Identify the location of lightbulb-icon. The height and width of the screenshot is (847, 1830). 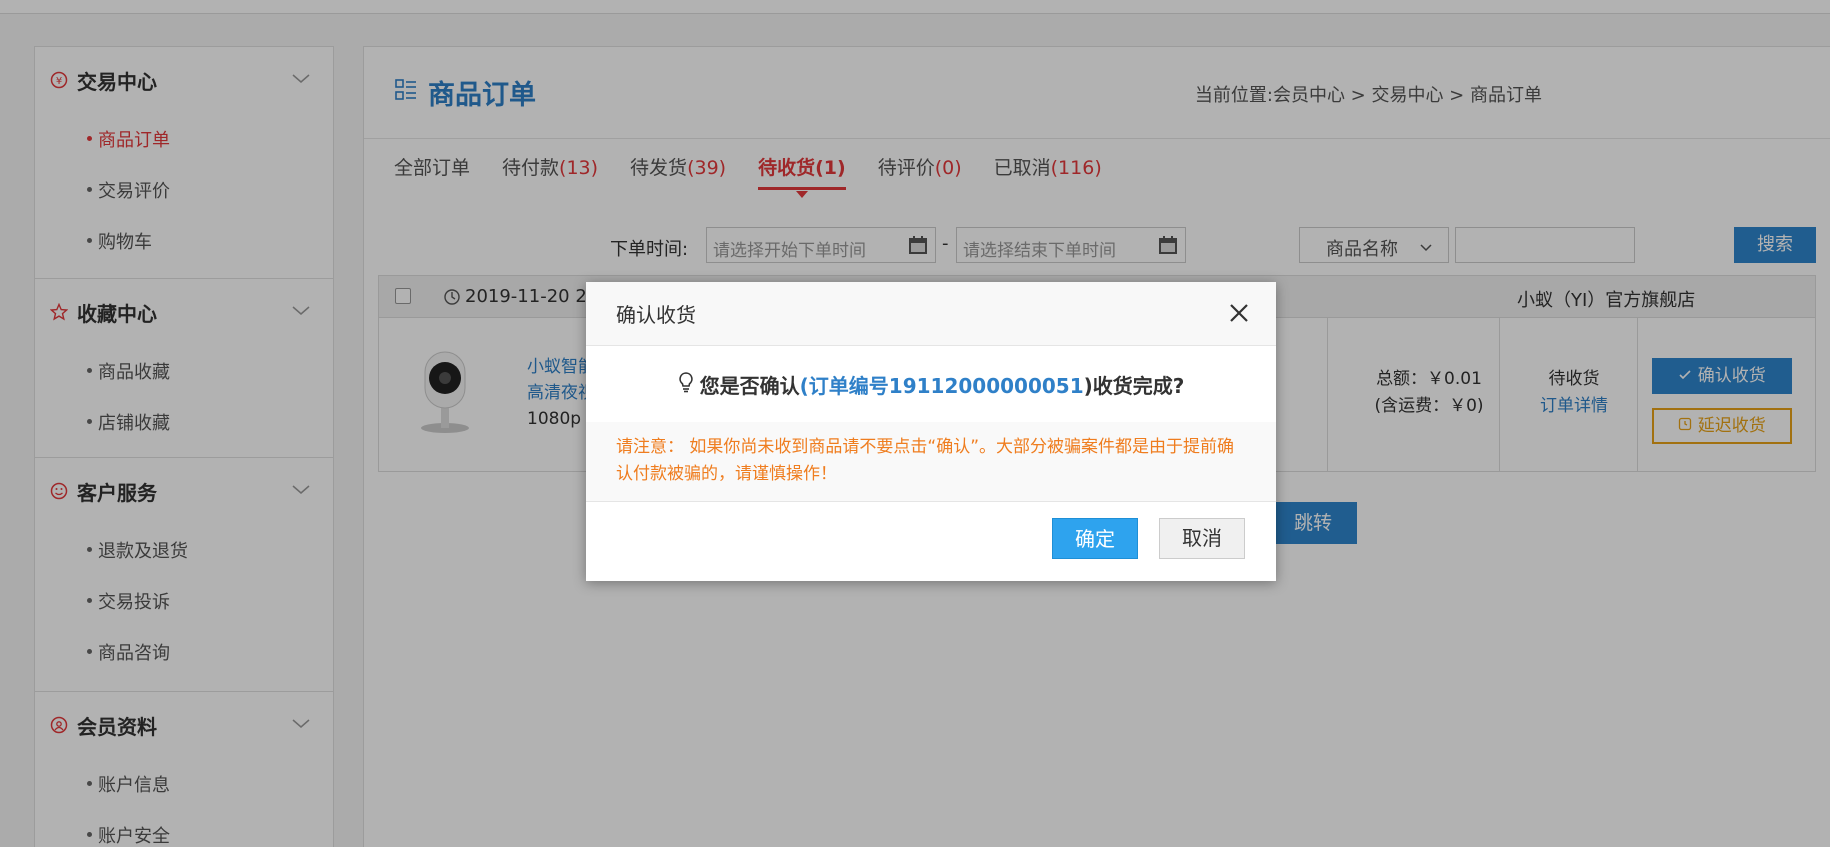
(686, 384).